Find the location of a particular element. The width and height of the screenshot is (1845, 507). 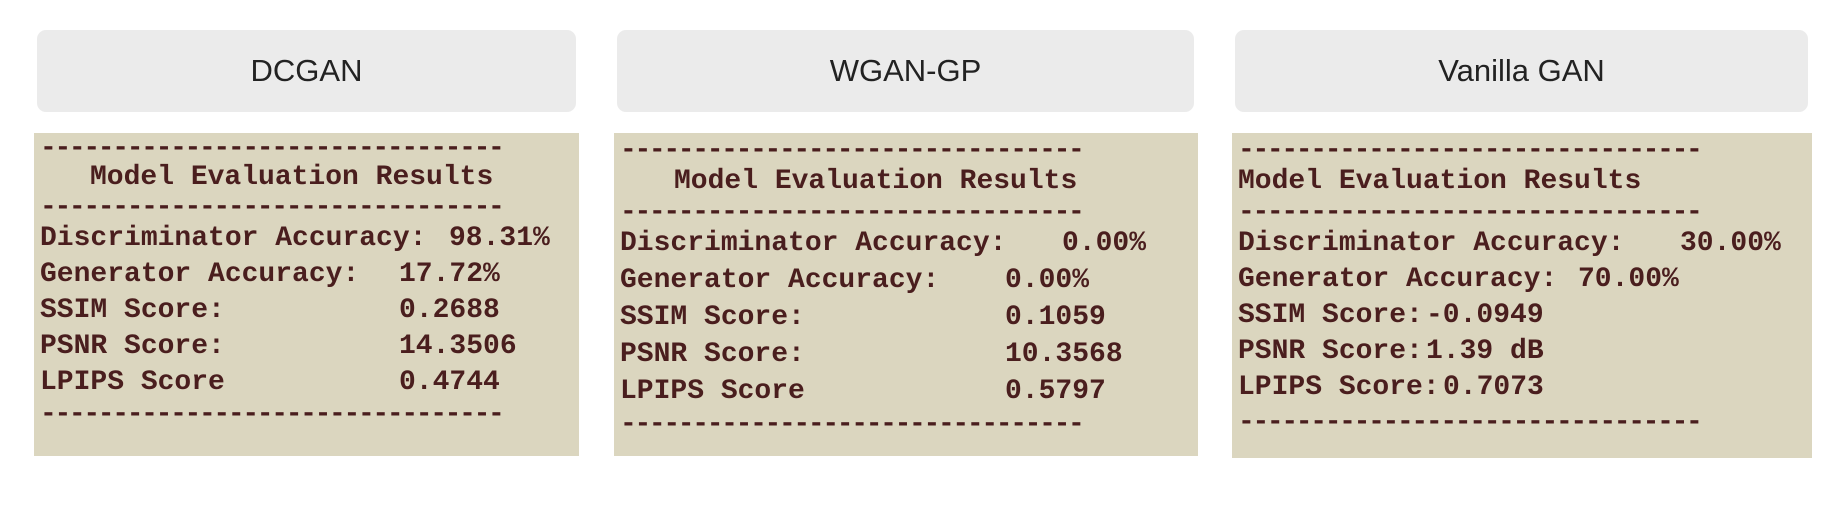

metric-value-ssim: 0.1059 is located at coordinates (1055, 317).